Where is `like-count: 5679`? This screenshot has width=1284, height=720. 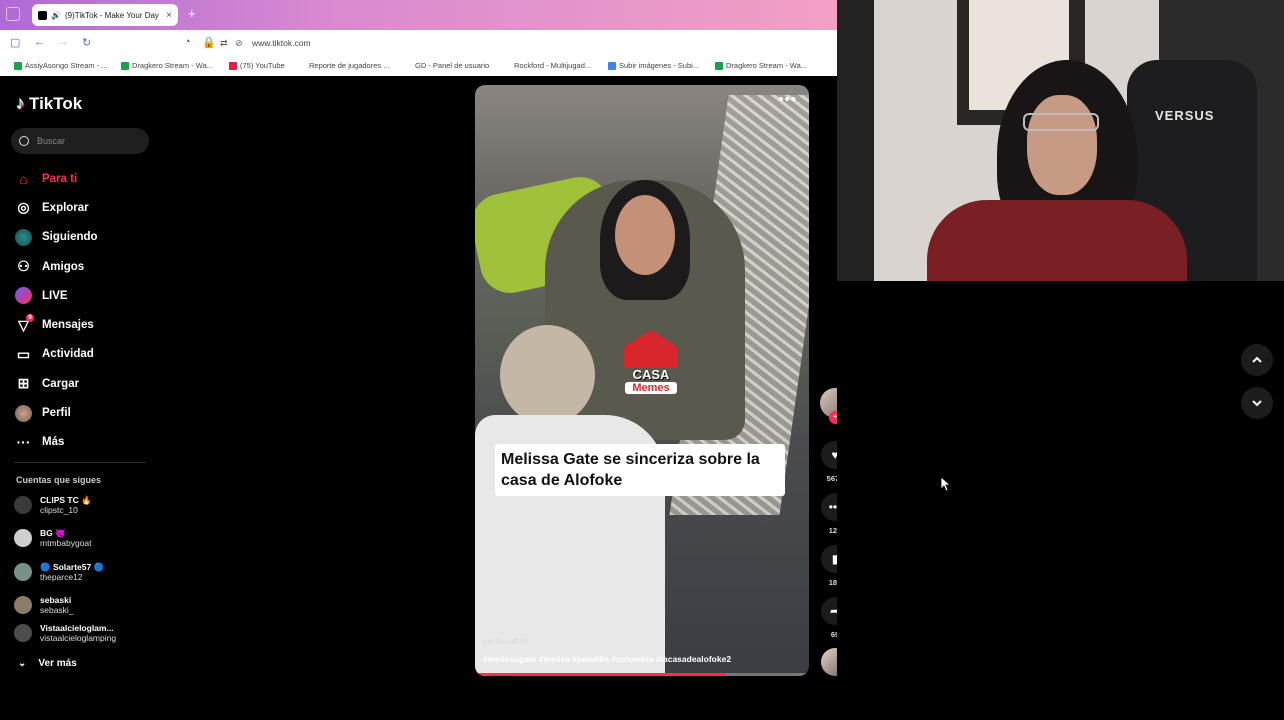 like-count: 5679 is located at coordinates (831, 478).